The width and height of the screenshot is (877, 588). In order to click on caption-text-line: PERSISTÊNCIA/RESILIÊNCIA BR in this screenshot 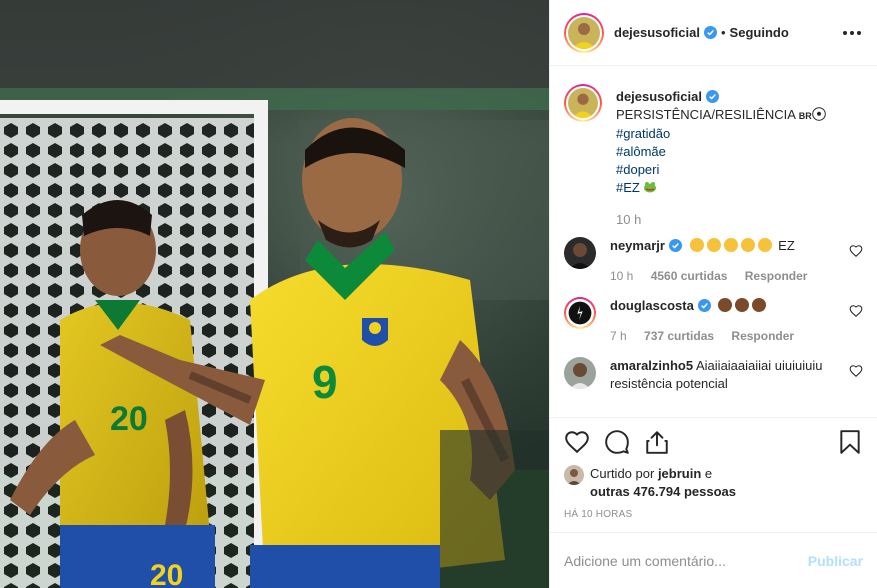, I will do `click(722, 115)`.